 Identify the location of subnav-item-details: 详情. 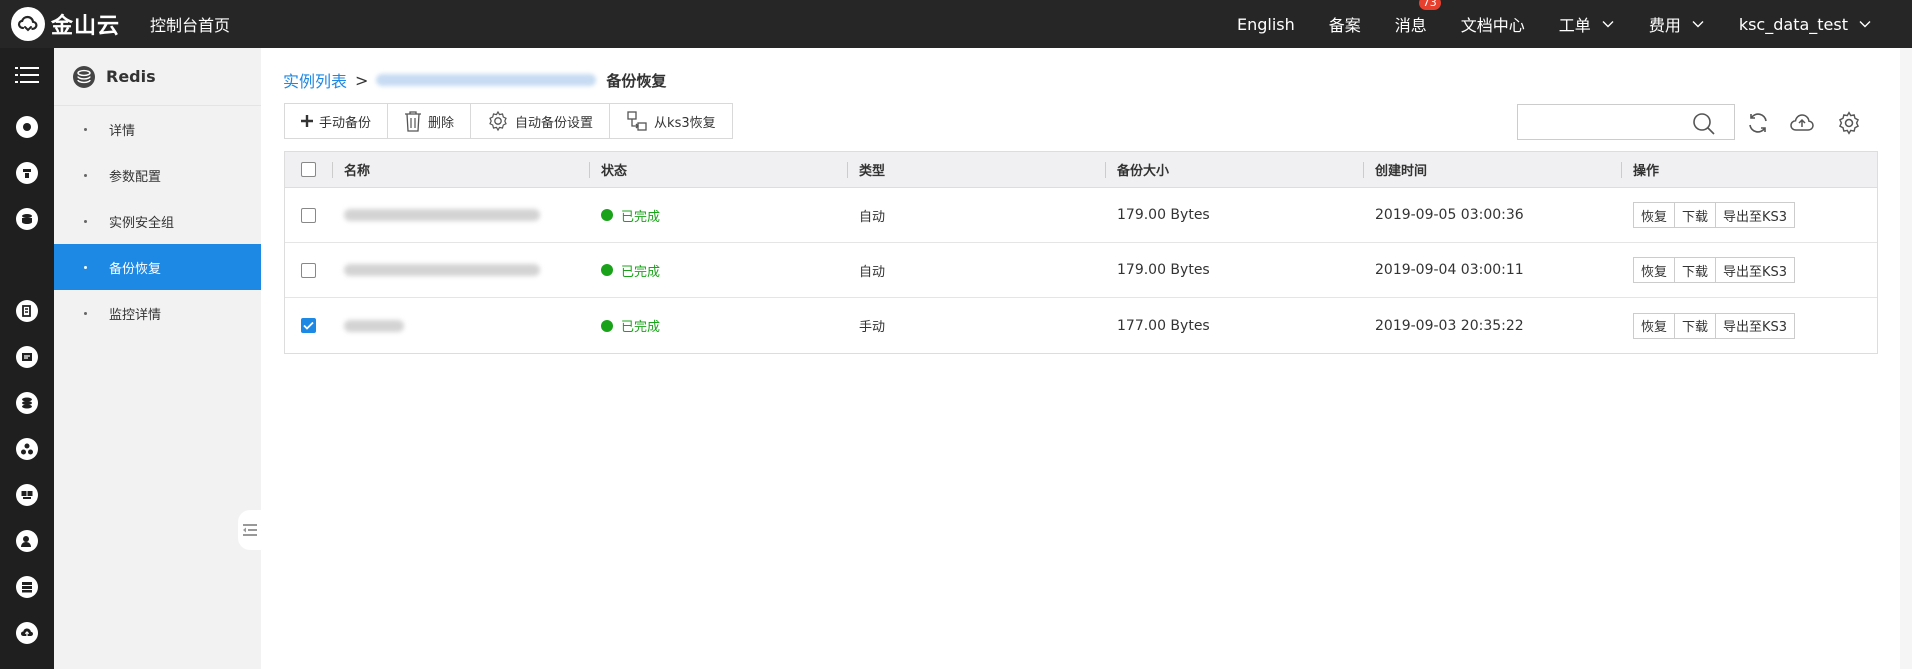
(157, 129).